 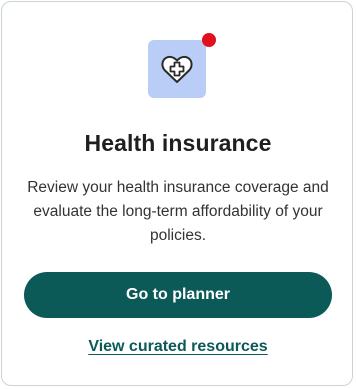 What do you see at coordinates (178, 295) in the screenshot?
I see `go-to-planner-button: Go to planner` at bounding box center [178, 295].